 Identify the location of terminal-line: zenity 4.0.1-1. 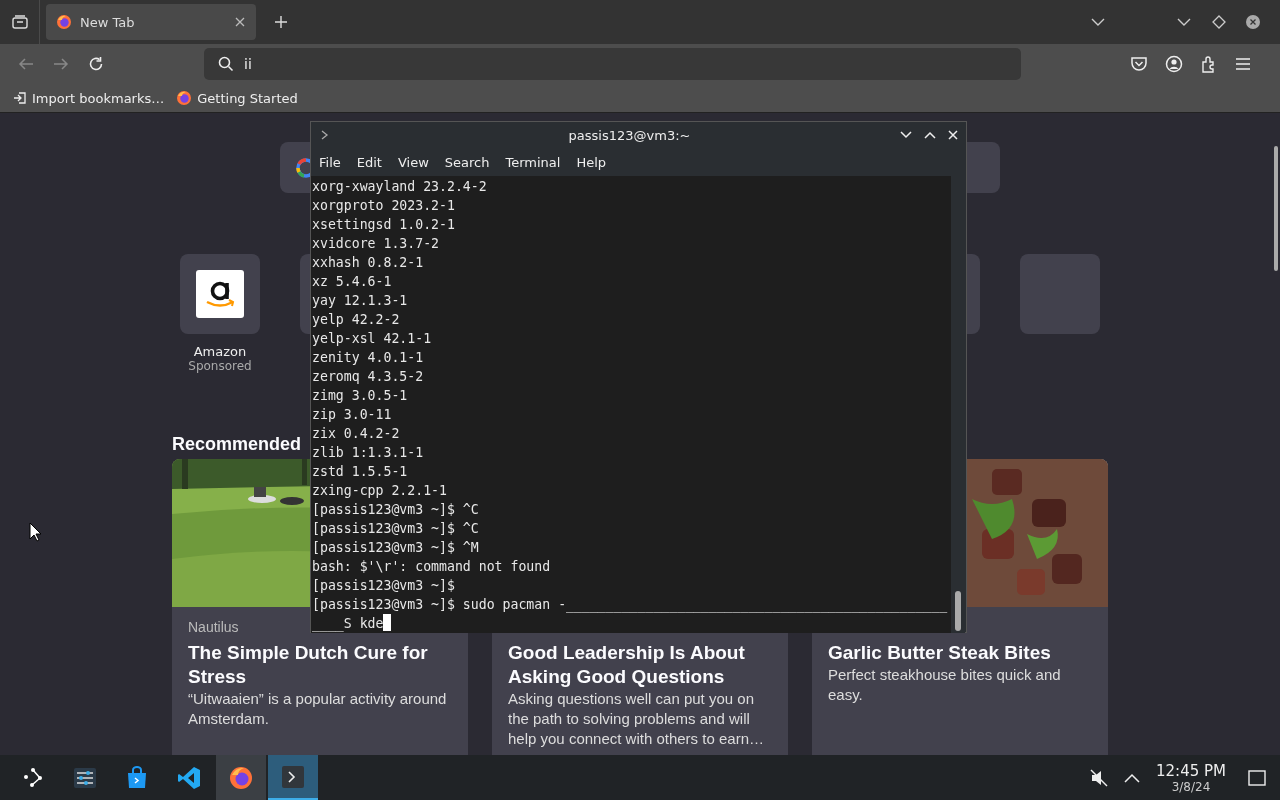
(368, 357).